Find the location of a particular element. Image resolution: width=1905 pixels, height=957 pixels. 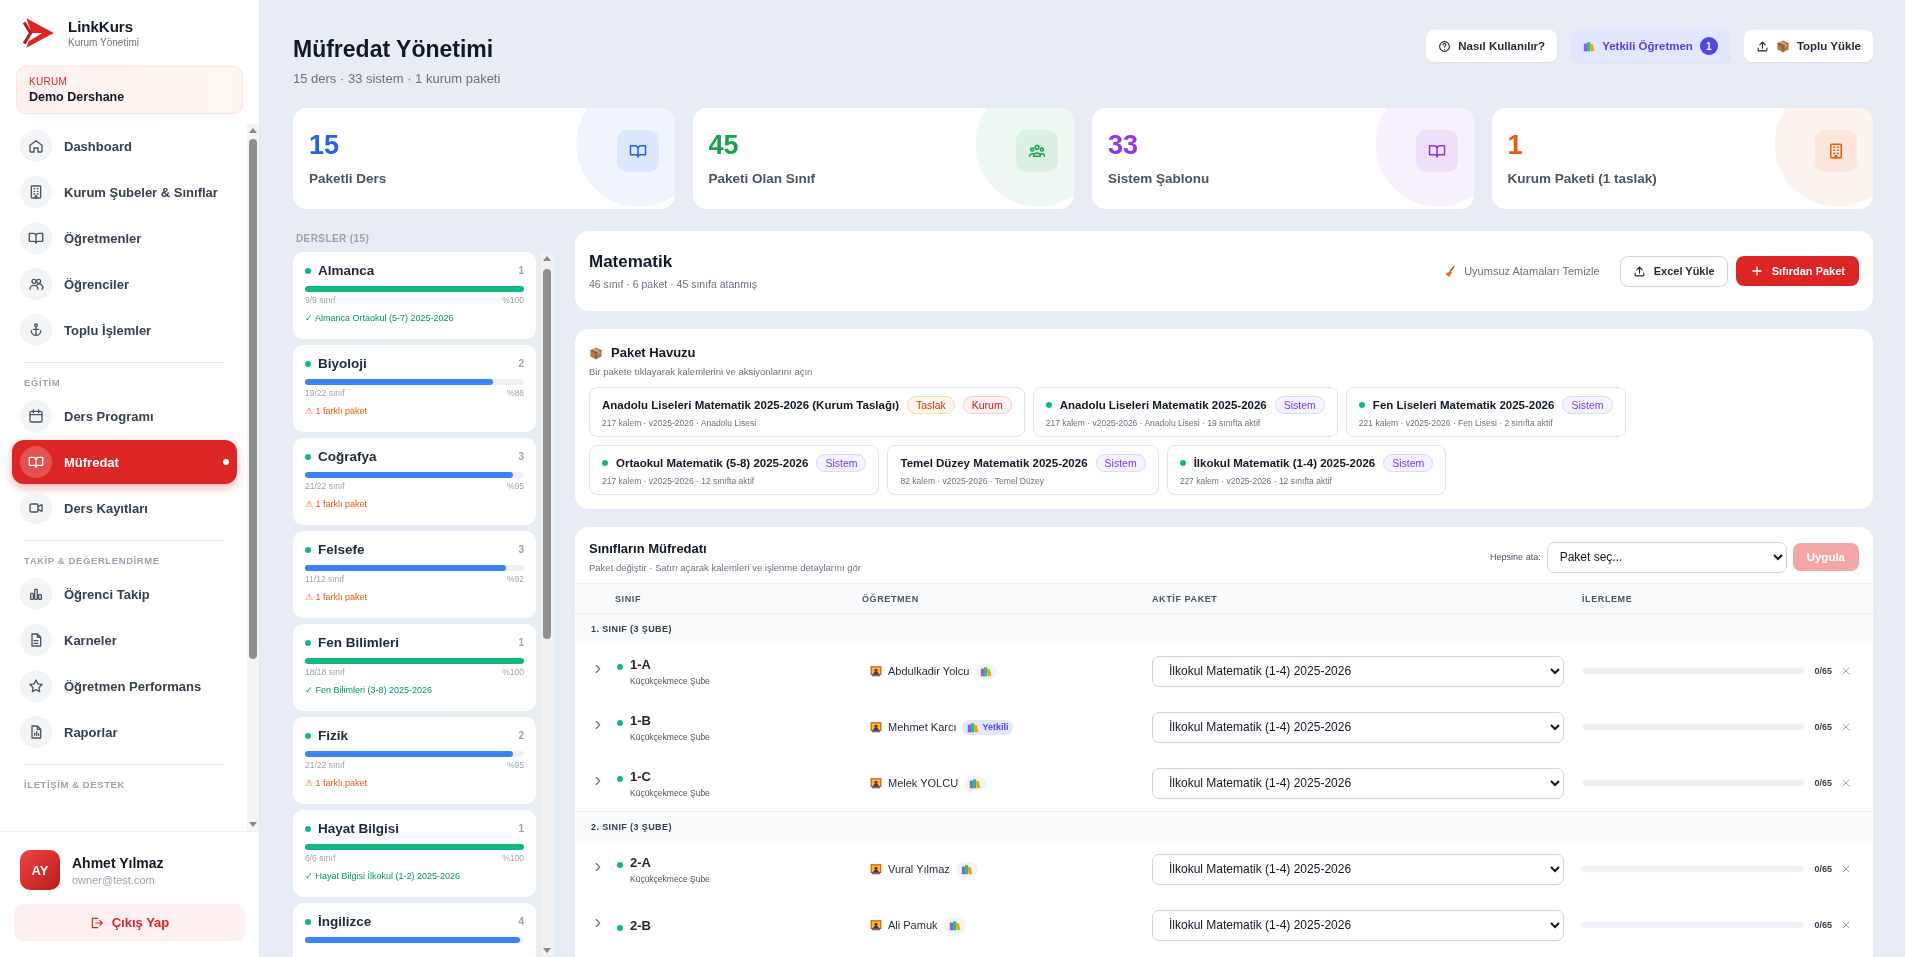

course-name: Fizik is located at coordinates (333, 735).